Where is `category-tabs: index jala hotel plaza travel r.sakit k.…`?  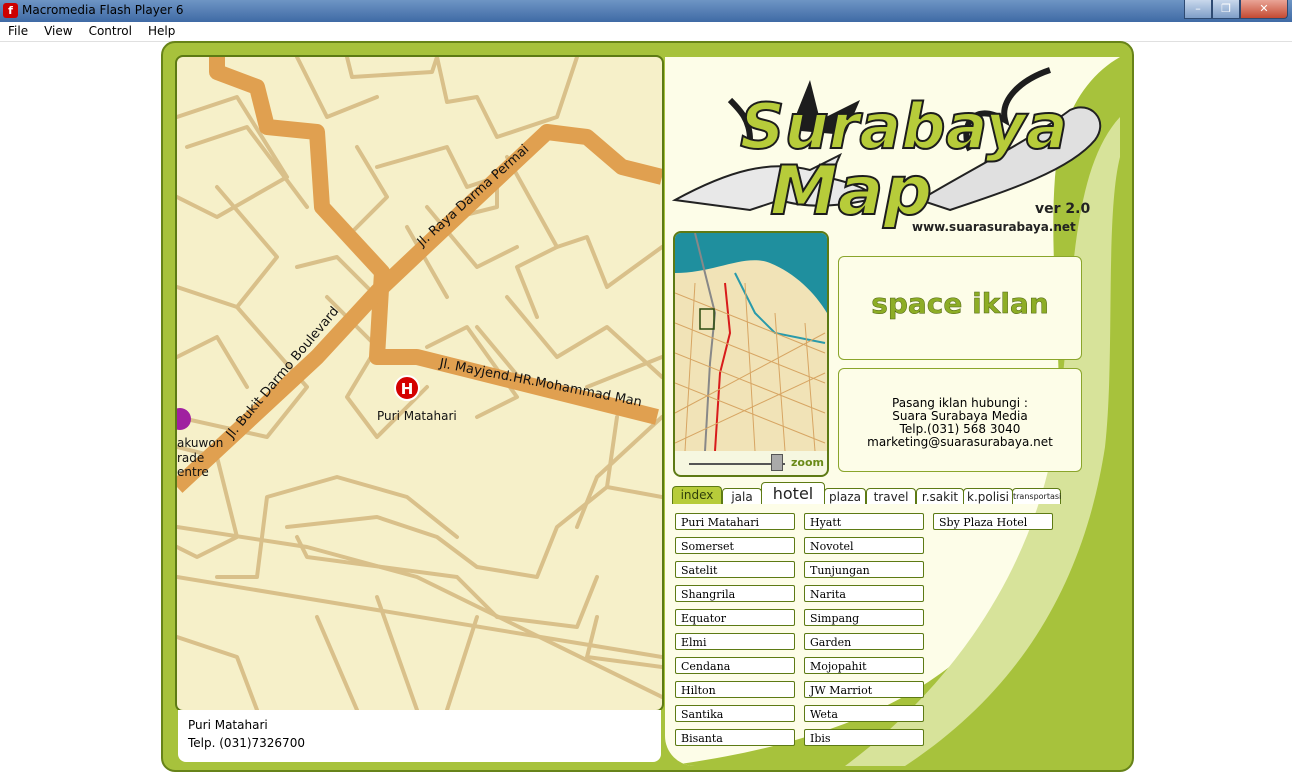
category-tabs: index jala hotel plaza travel r.sakit k.… is located at coordinates (872, 493).